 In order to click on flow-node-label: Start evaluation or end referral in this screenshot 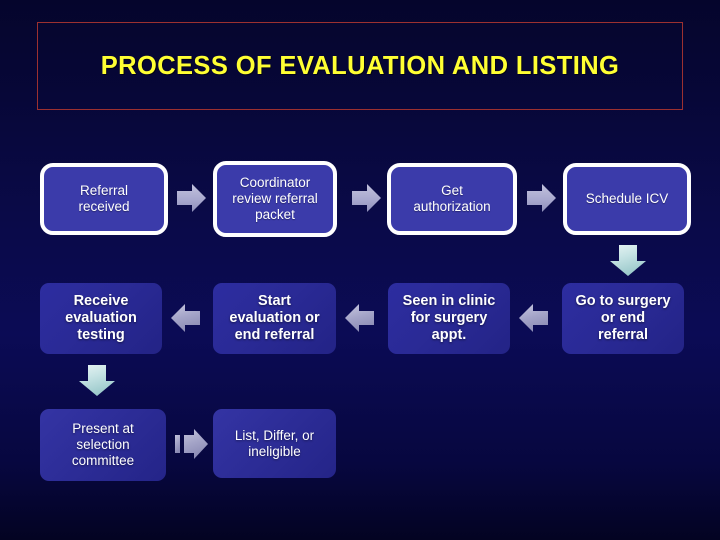, I will do `click(274, 318)`.